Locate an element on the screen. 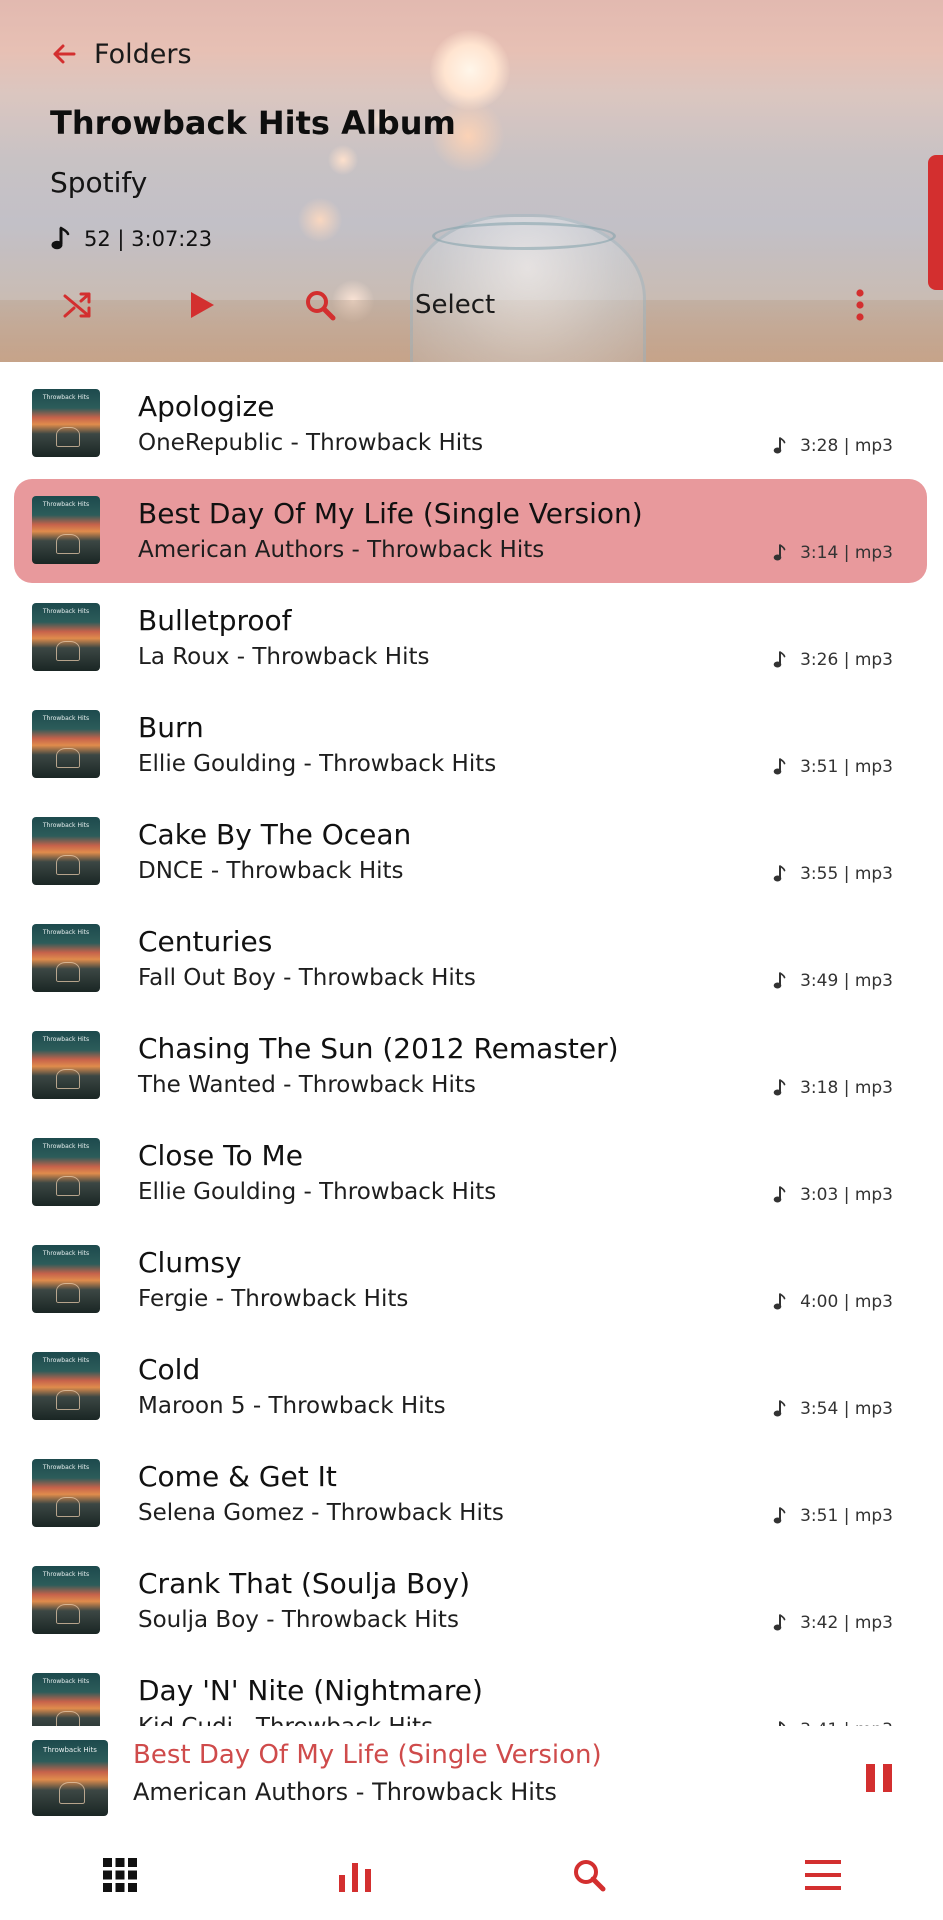  track-meta: 3:14 | mp3 is located at coordinates (833, 553).